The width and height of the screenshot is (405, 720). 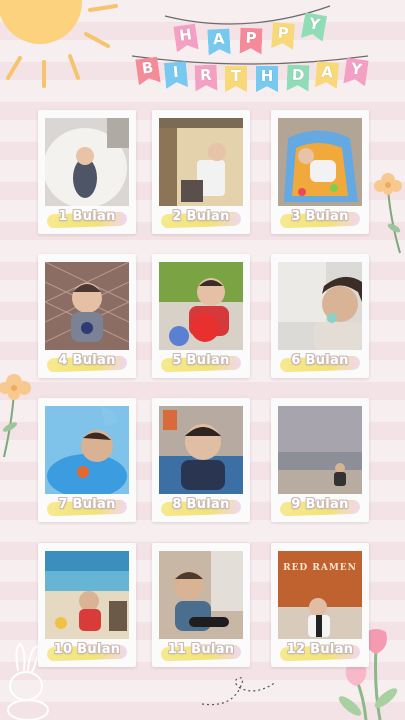 I want to click on flower-right-icon, so click(x=388, y=213).